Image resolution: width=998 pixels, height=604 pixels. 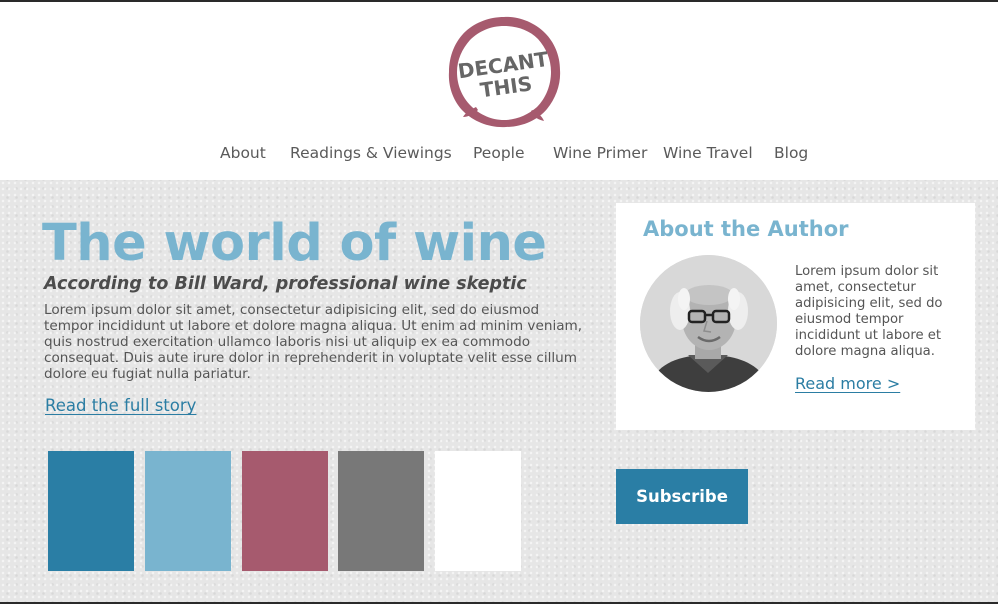 I want to click on read-more-link: Read more >, so click(x=847, y=383).